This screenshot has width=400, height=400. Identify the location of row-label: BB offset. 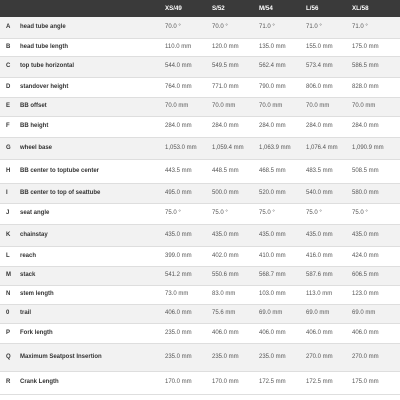
(33, 106).